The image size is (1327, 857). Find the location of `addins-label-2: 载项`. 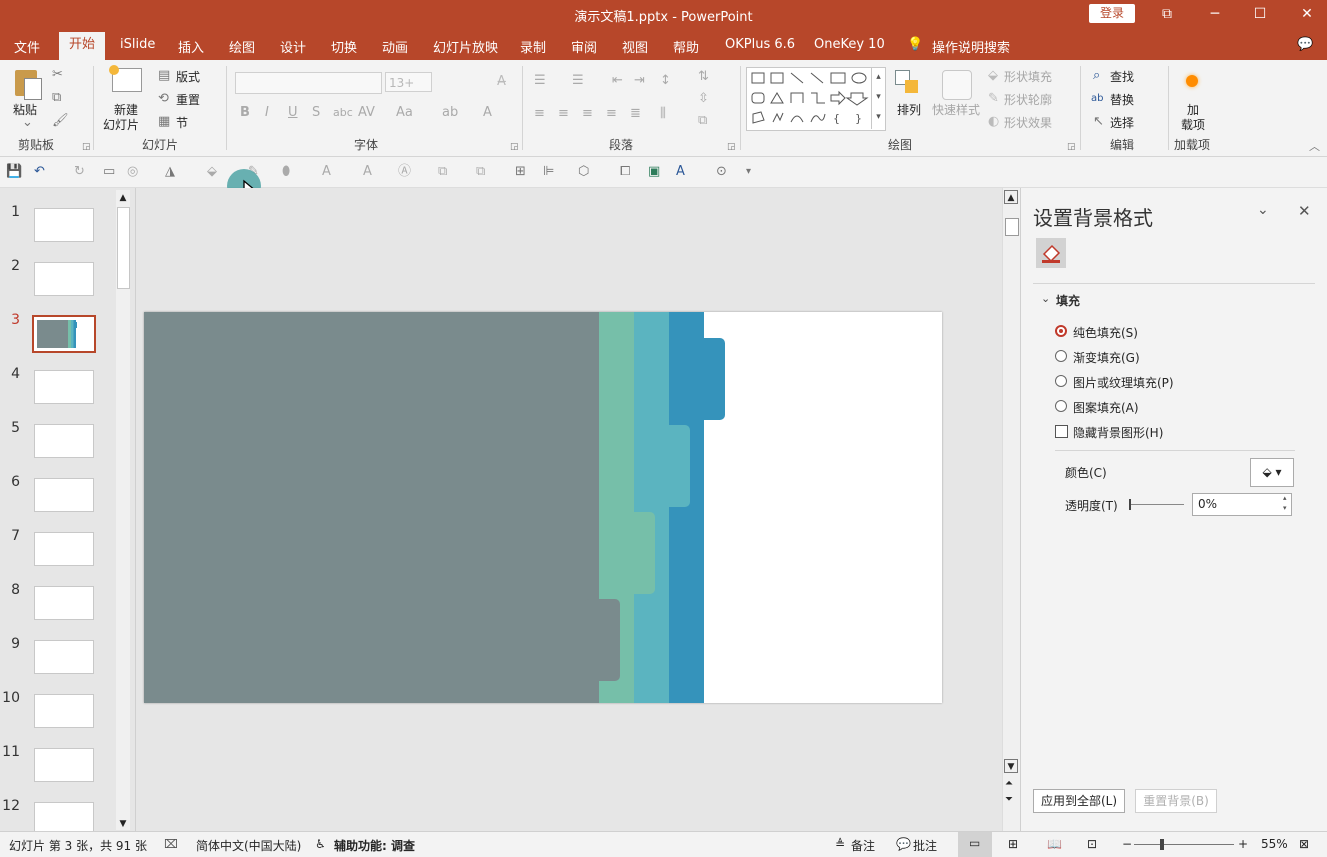

addins-label-2: 载项 is located at coordinates (1193, 124).